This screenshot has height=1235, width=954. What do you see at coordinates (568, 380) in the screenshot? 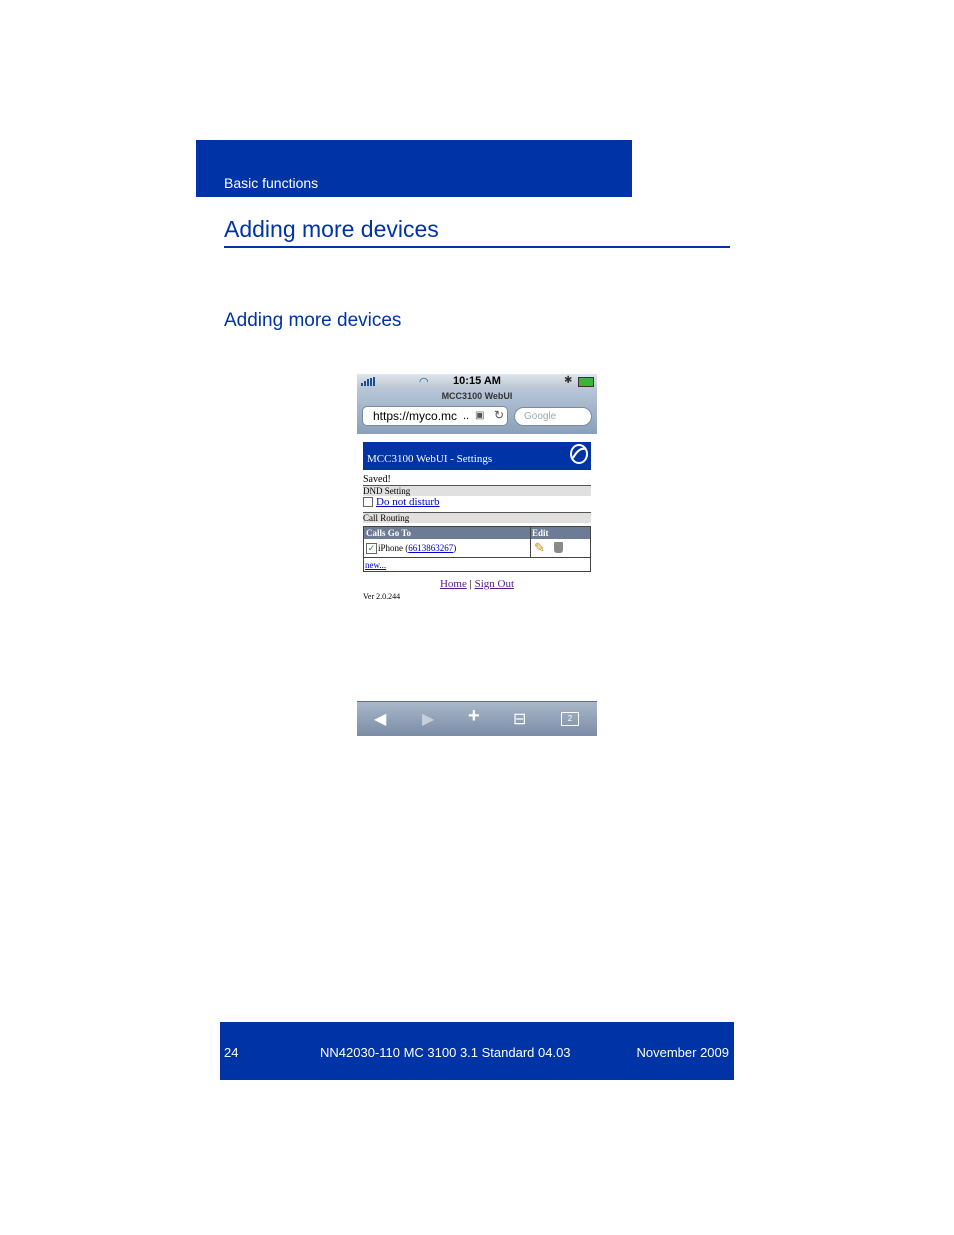
I see `bluetooth-icon: ✱` at bounding box center [568, 380].